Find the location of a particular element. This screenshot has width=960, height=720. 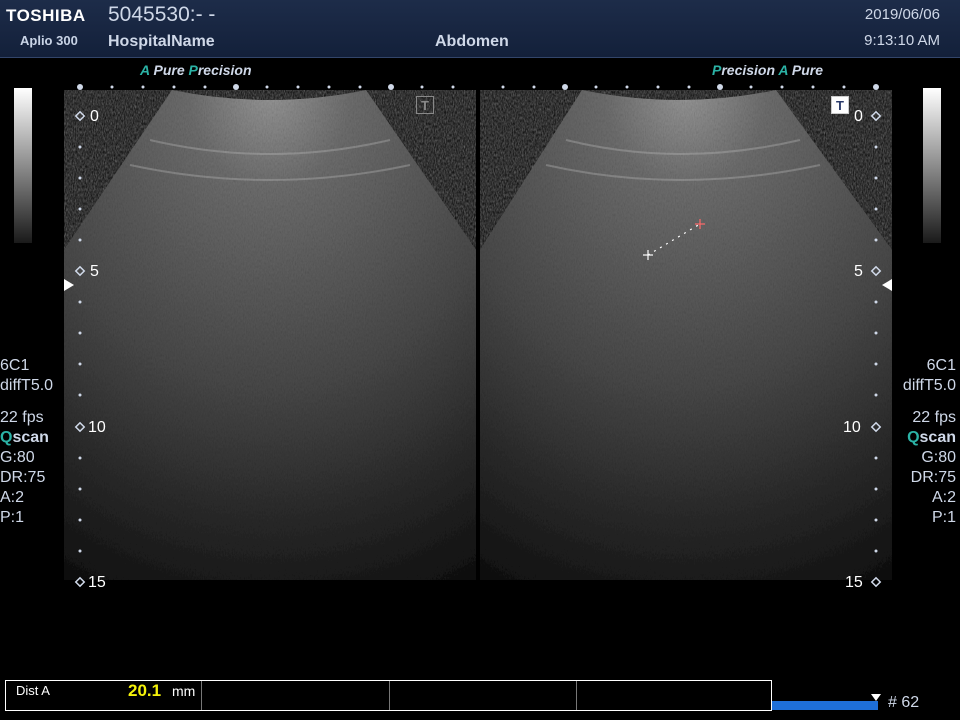

depth-label-right-15: 15 is located at coordinates (854, 582).